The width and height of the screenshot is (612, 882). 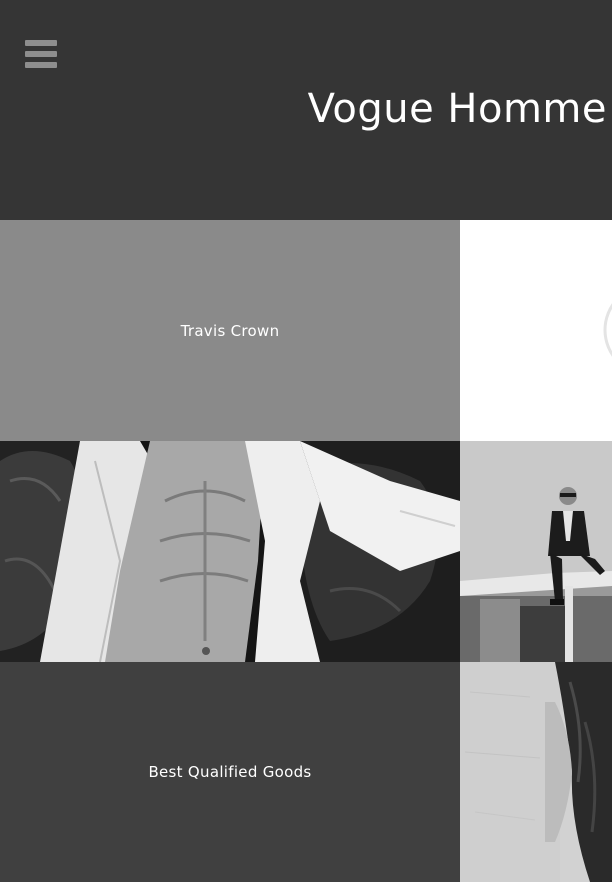 I want to click on brand-title: Vogue Homme, so click(x=457, y=109).